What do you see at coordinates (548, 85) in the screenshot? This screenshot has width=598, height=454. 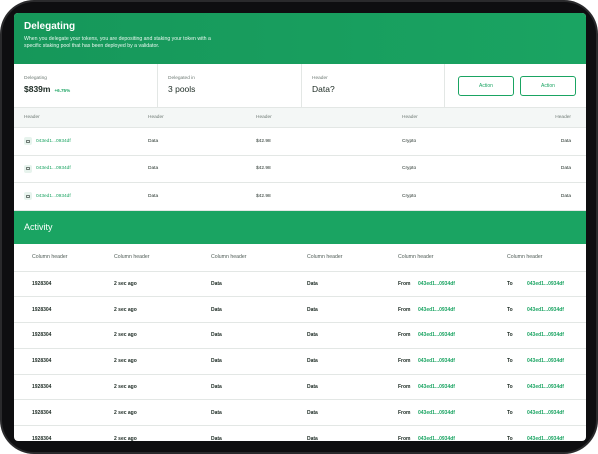 I see `action-button-2: Action` at bounding box center [548, 85].